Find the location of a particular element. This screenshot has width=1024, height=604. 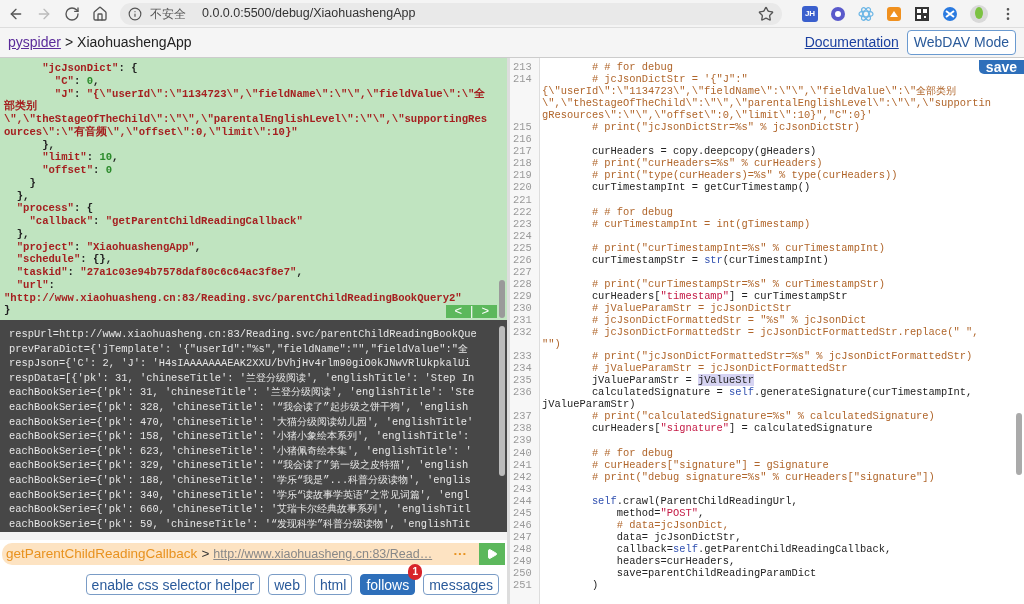

tab: web is located at coordinates (287, 584).